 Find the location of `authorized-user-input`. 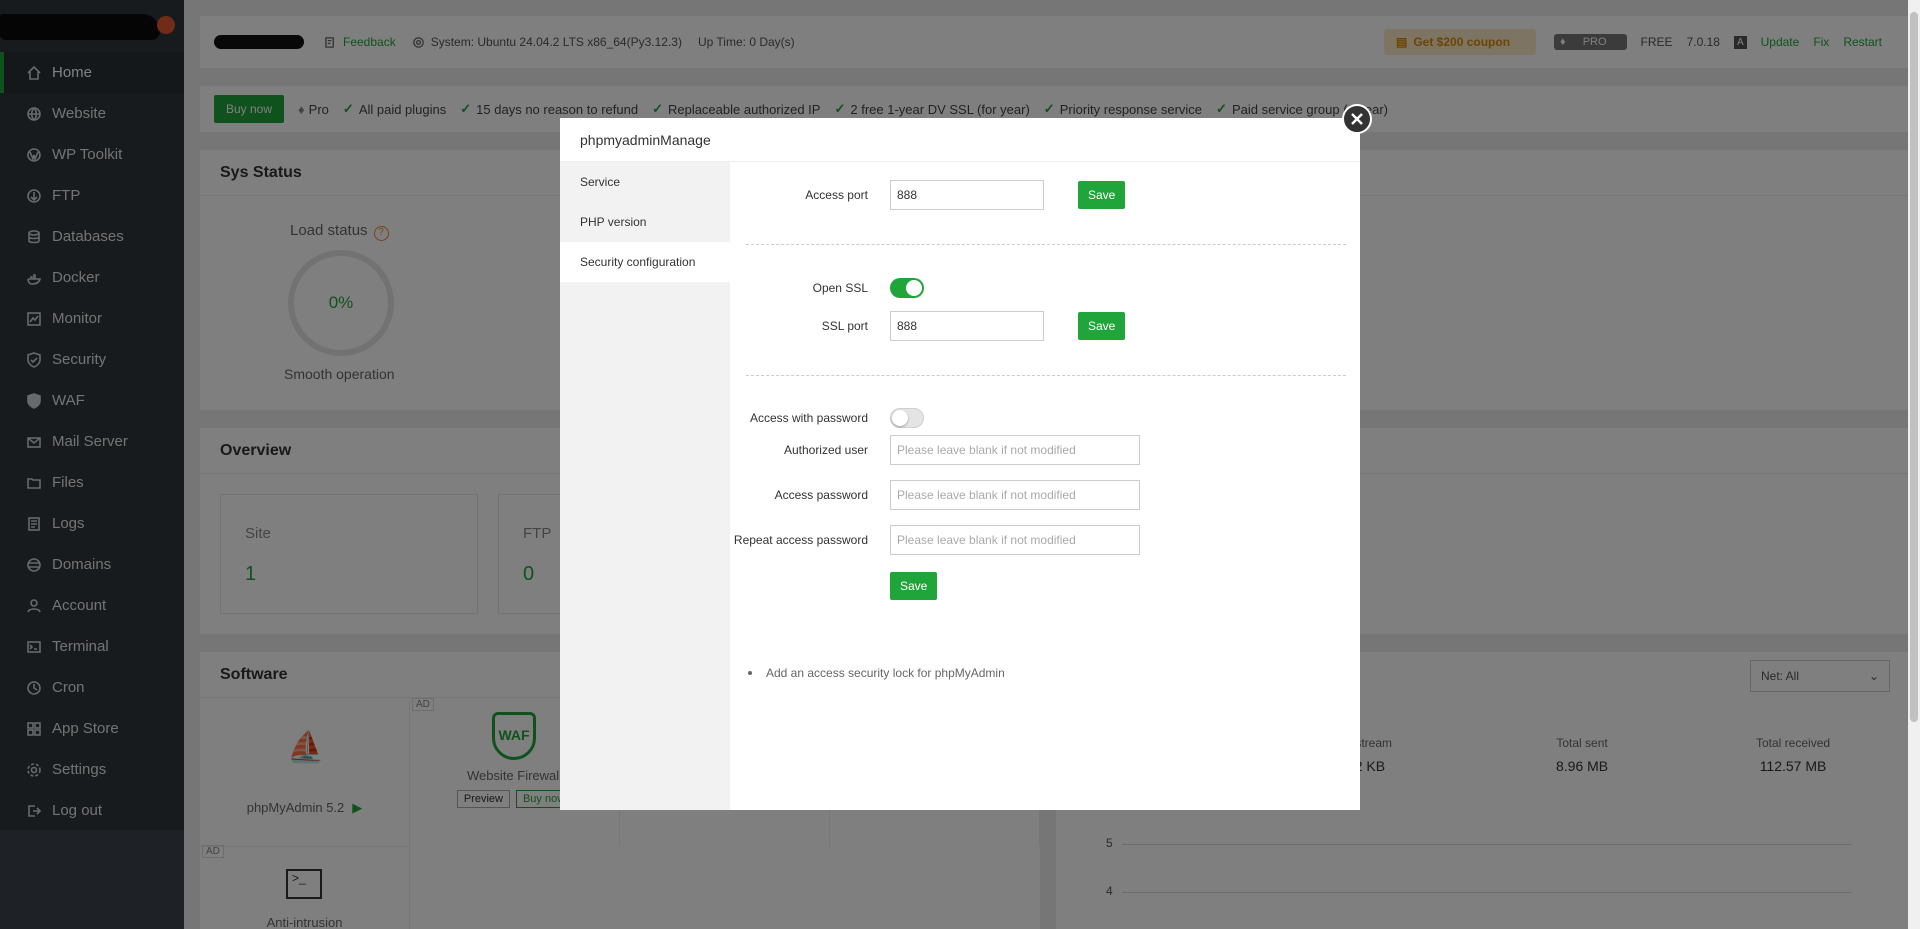

authorized-user-input is located at coordinates (1015, 450).